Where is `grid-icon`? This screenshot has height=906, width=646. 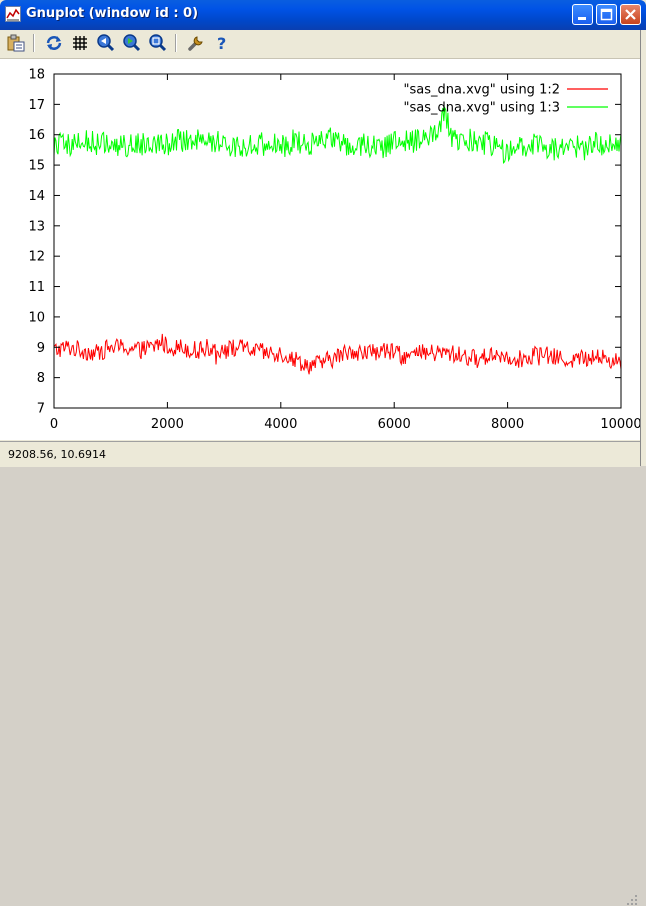
grid-icon is located at coordinates (80, 43).